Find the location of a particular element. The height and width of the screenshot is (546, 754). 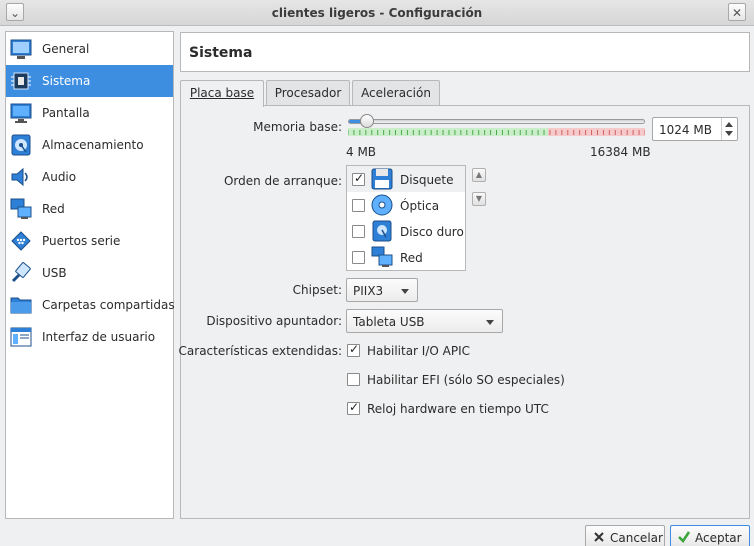

sidebar-item-puertos-serie: Puertos serie is located at coordinates (89, 241).